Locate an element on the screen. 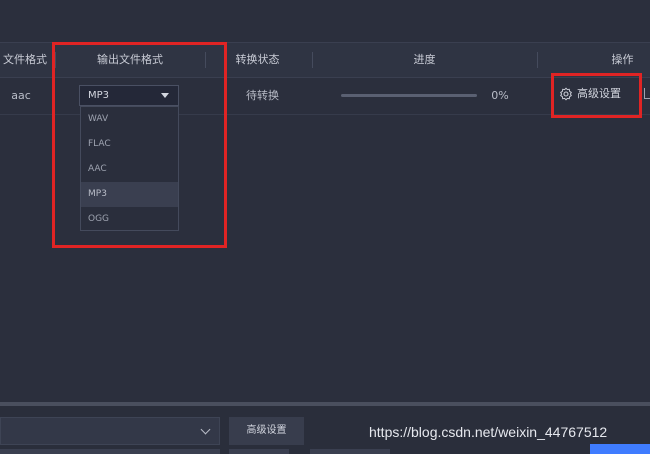 This screenshot has height=454, width=650. watermark: https://blog.csdn.net/weixin_44767512 is located at coordinates (488, 432).